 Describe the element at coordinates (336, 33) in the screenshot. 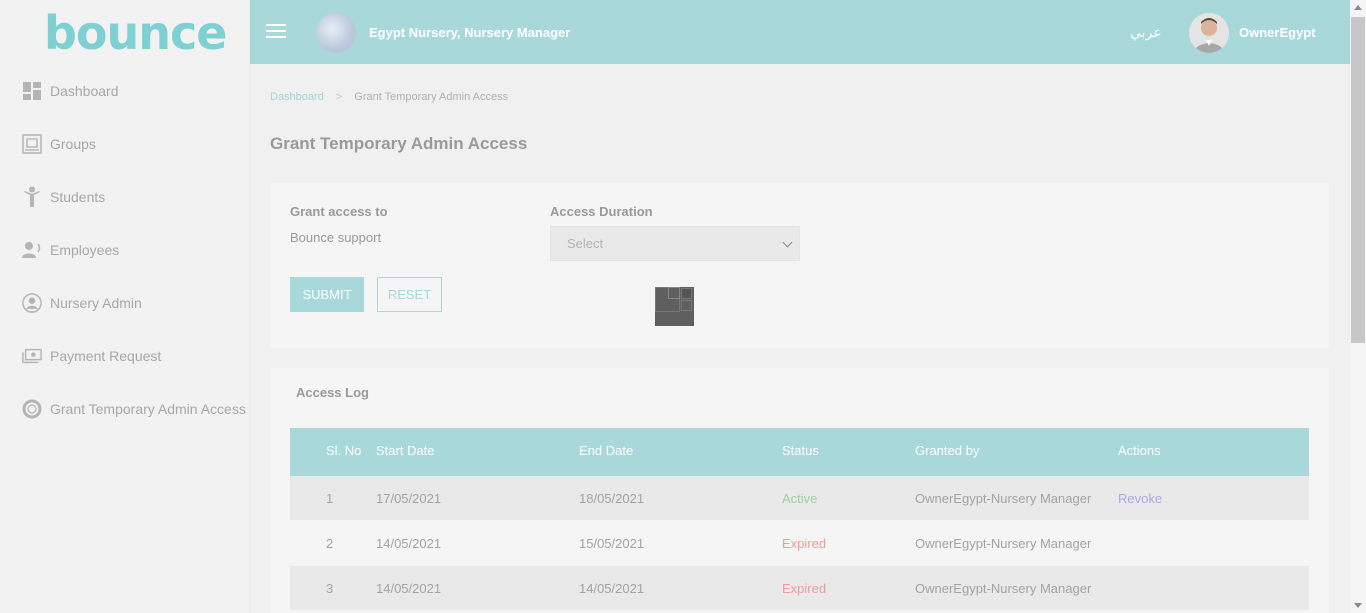

I see `org-avatar` at that location.